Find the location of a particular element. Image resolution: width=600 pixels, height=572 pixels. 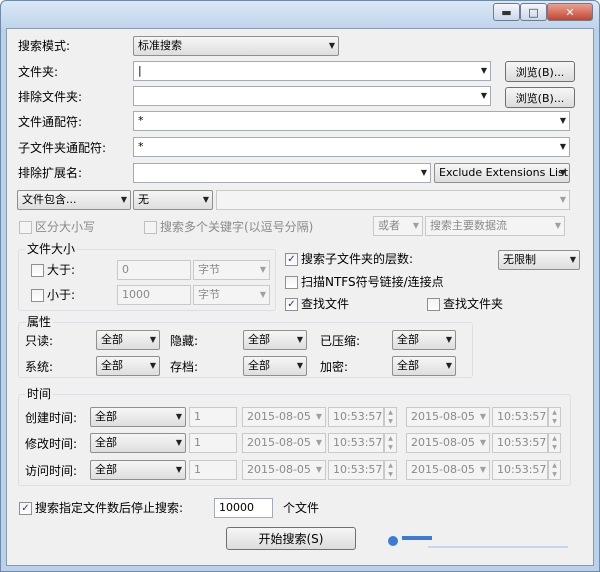

created-time-mode-select: 全部 ▼ is located at coordinates (138, 417).